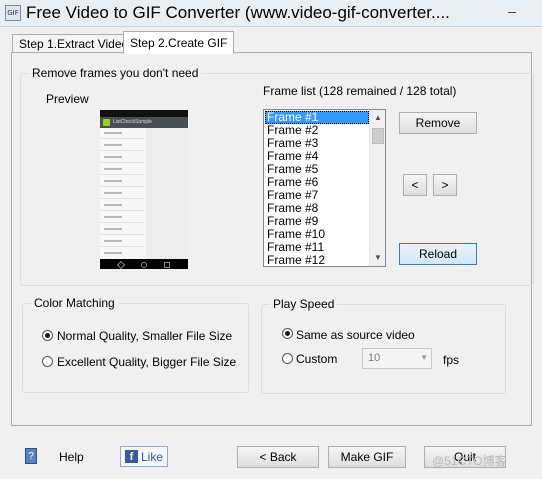 The image size is (542, 479). What do you see at coordinates (512, 12) in the screenshot?
I see `minimize-button: –` at bounding box center [512, 12].